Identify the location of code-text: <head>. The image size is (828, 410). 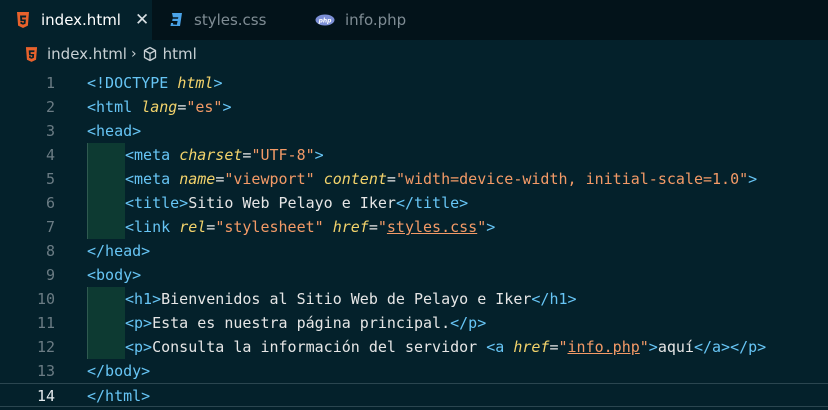
(114, 131).